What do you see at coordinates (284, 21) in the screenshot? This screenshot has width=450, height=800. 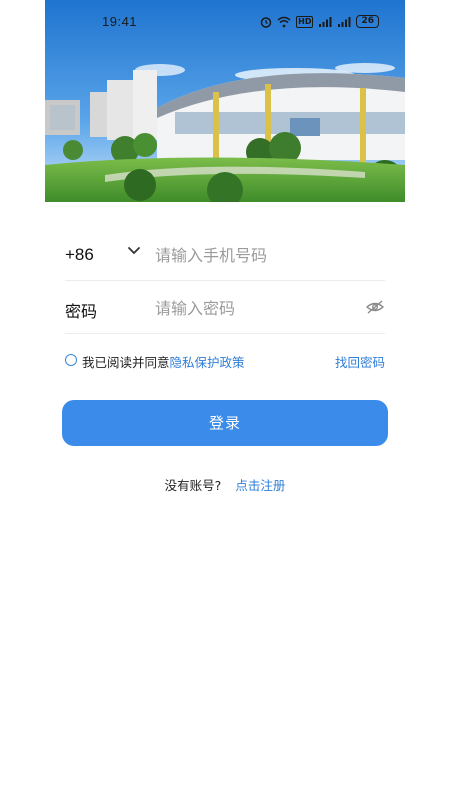 I see `wifi-icon` at bounding box center [284, 21].